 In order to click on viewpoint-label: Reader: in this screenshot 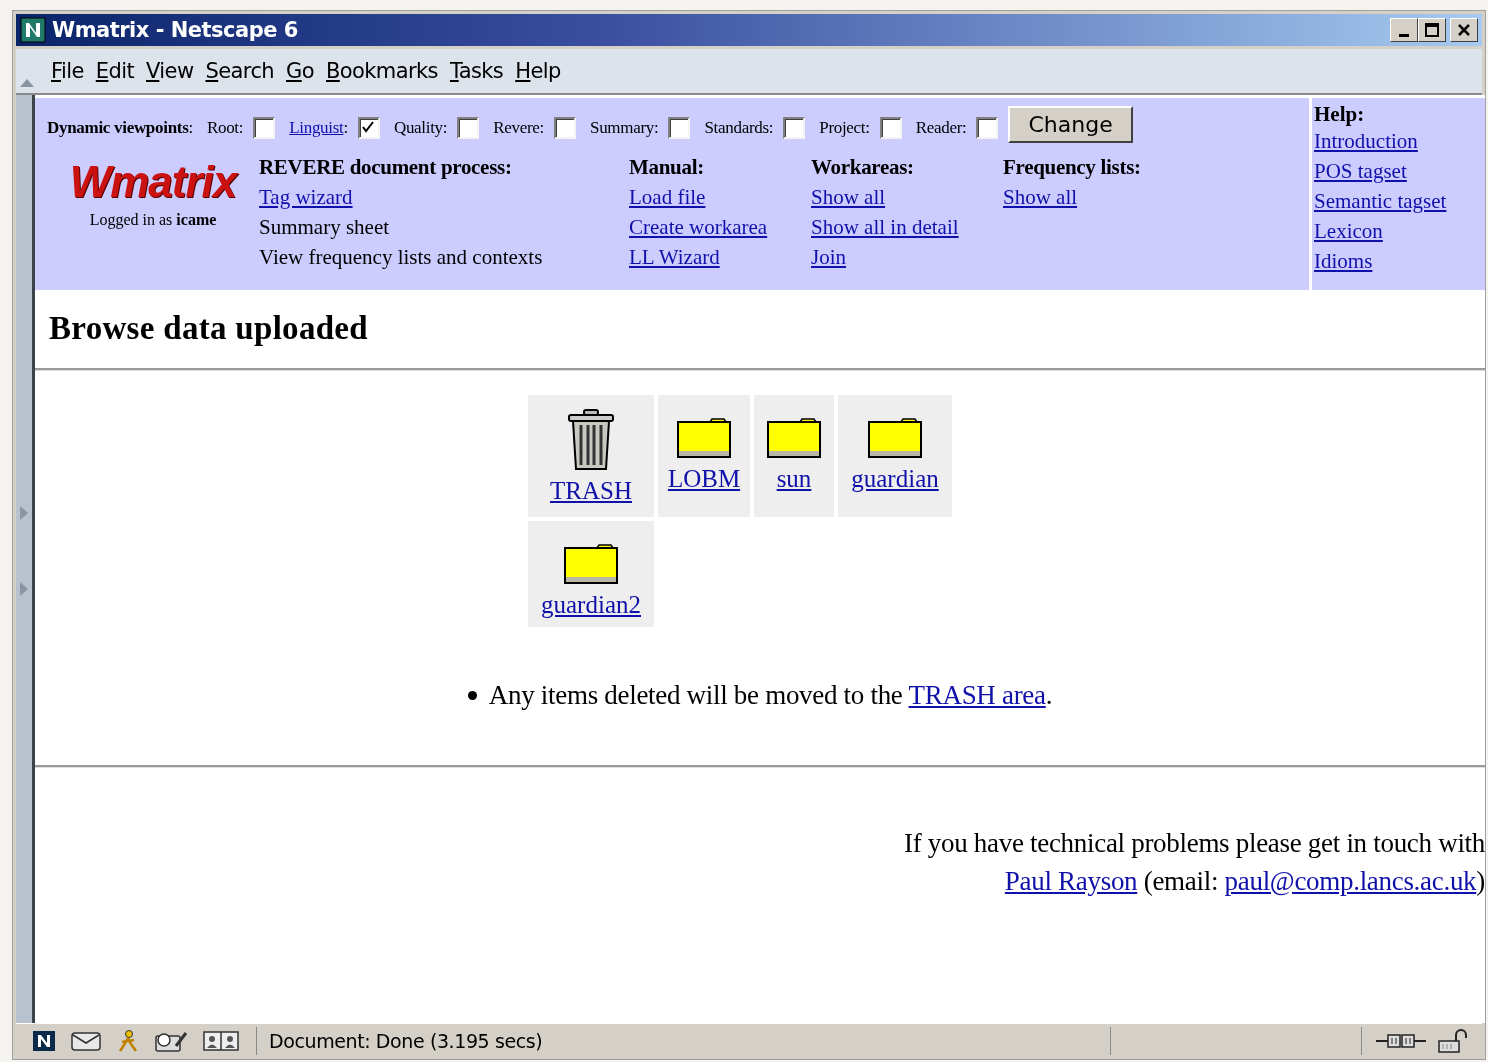, I will do `click(941, 128)`.